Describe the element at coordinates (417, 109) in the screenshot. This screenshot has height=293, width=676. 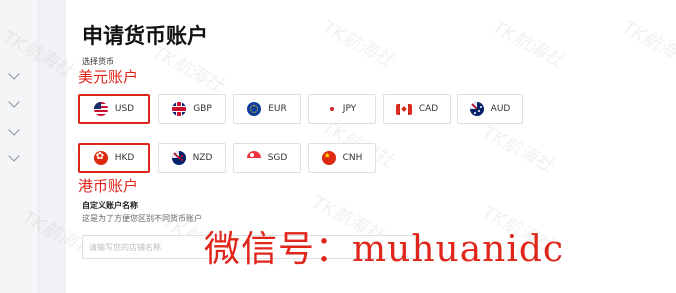
I see `currency-option-cad: CAD` at that location.